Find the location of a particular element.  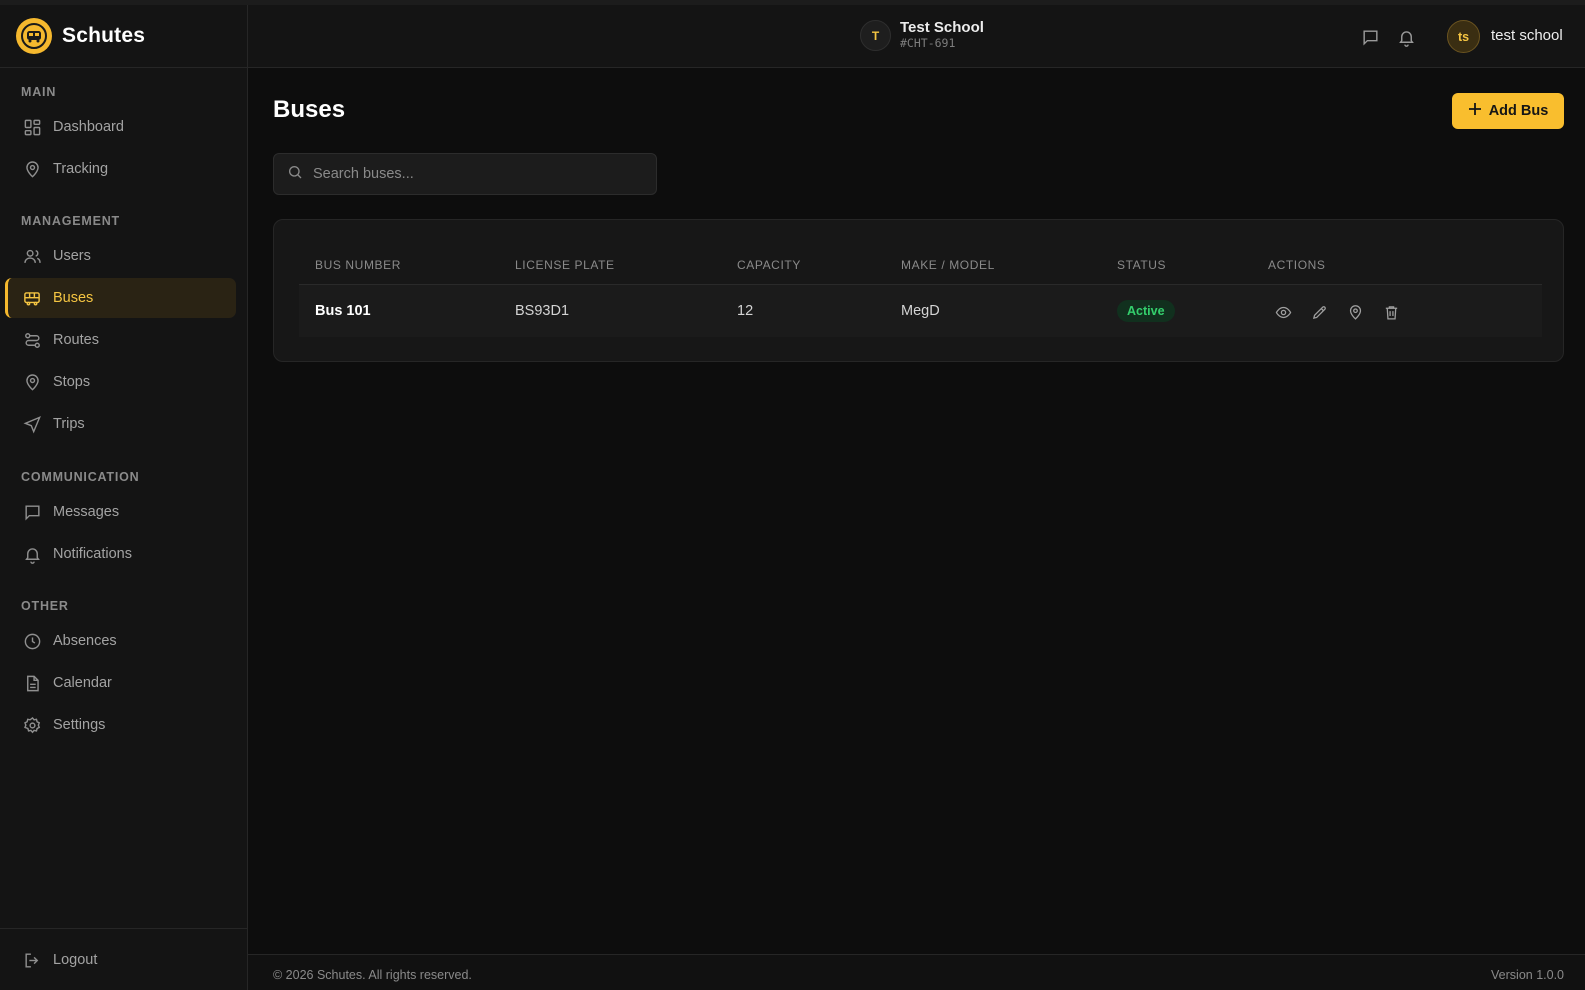

bus-logo-icon is located at coordinates (34, 36).